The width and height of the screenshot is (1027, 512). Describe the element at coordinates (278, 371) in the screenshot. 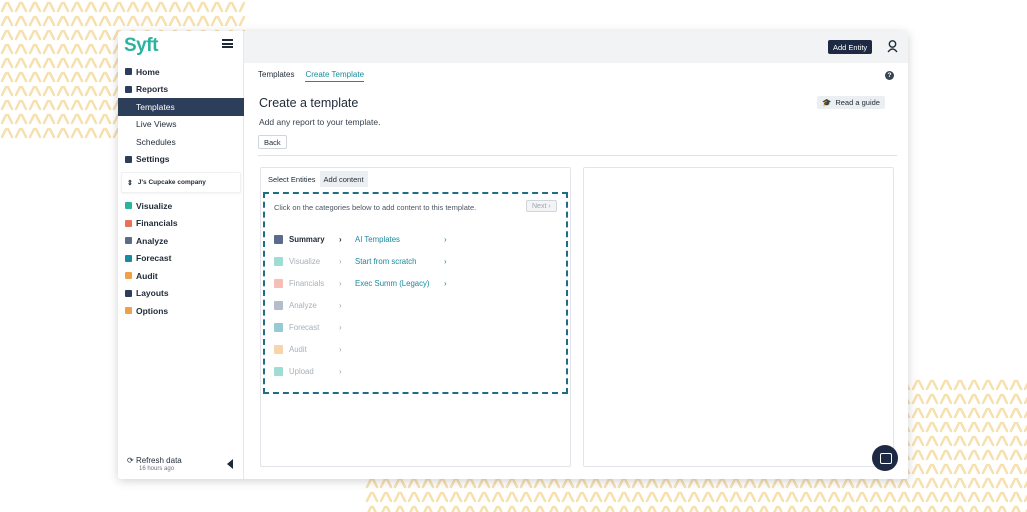

I see `upload-icon` at that location.